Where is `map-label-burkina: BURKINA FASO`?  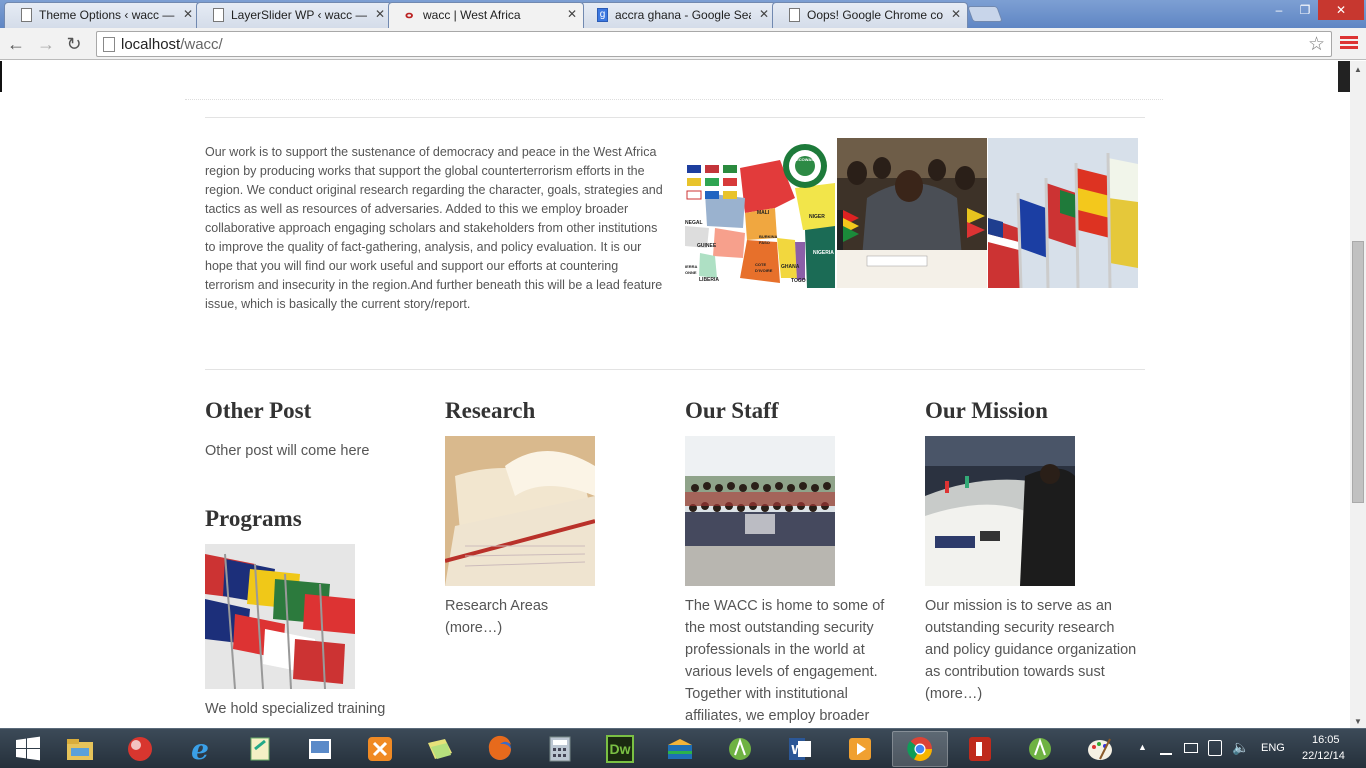 map-label-burkina: BURKINA FASO is located at coordinates (768, 239).